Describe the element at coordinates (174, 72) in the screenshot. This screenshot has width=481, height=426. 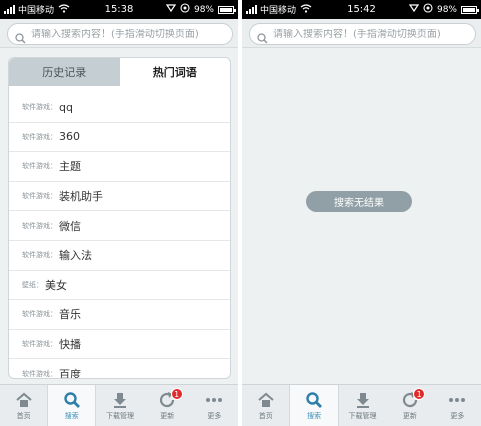
I see `tab-hot-terms: 热门词语` at that location.